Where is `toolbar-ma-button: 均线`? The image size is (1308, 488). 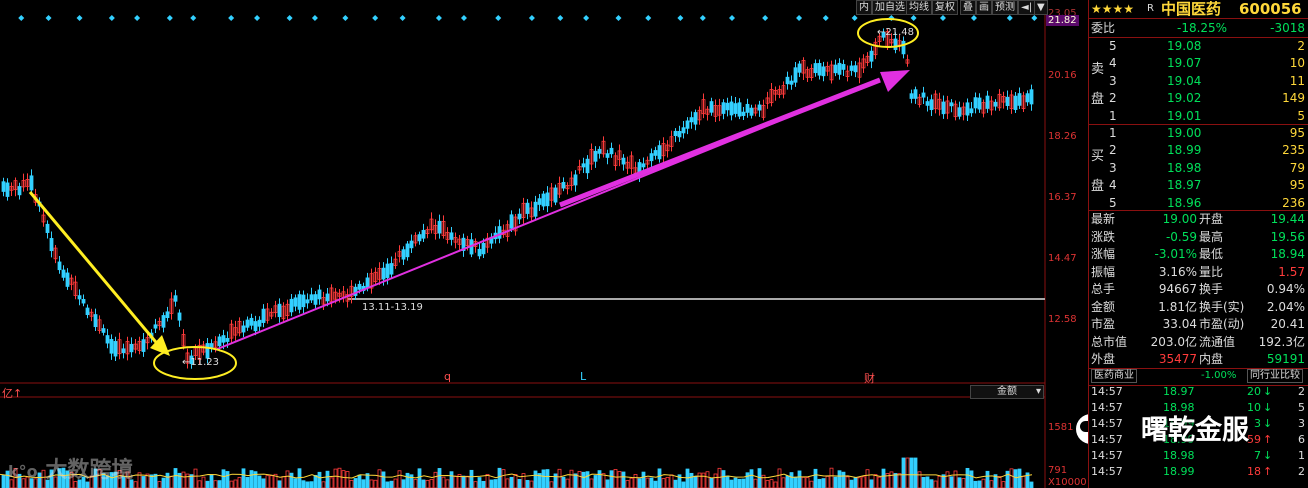
toolbar-ma-button: 均线 is located at coordinates (919, 7).